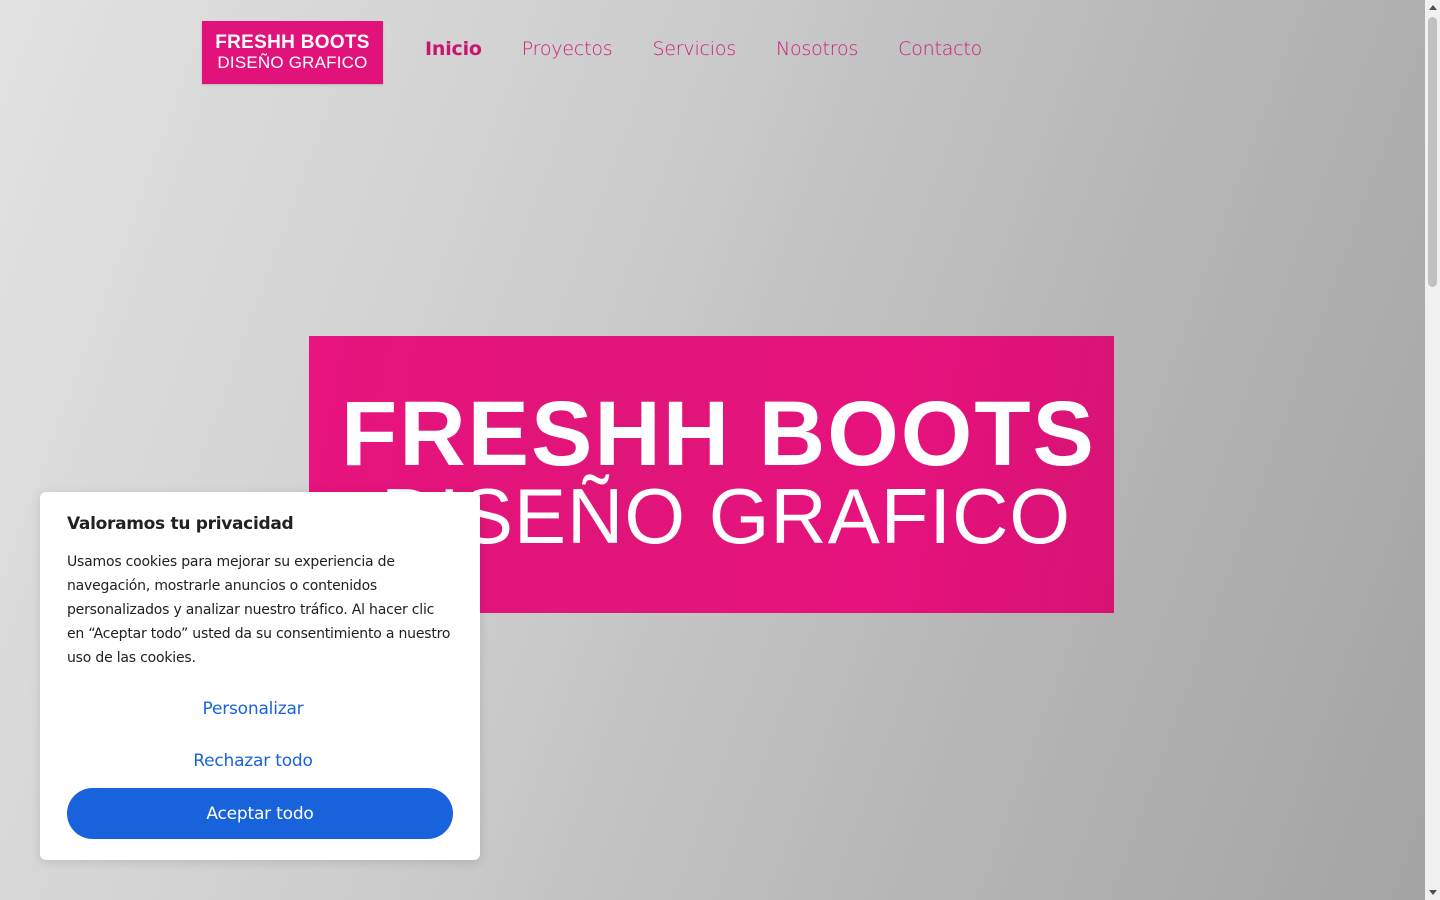  Describe the element at coordinates (1432, 450) in the screenshot. I see `vertical-scrollbar` at that location.